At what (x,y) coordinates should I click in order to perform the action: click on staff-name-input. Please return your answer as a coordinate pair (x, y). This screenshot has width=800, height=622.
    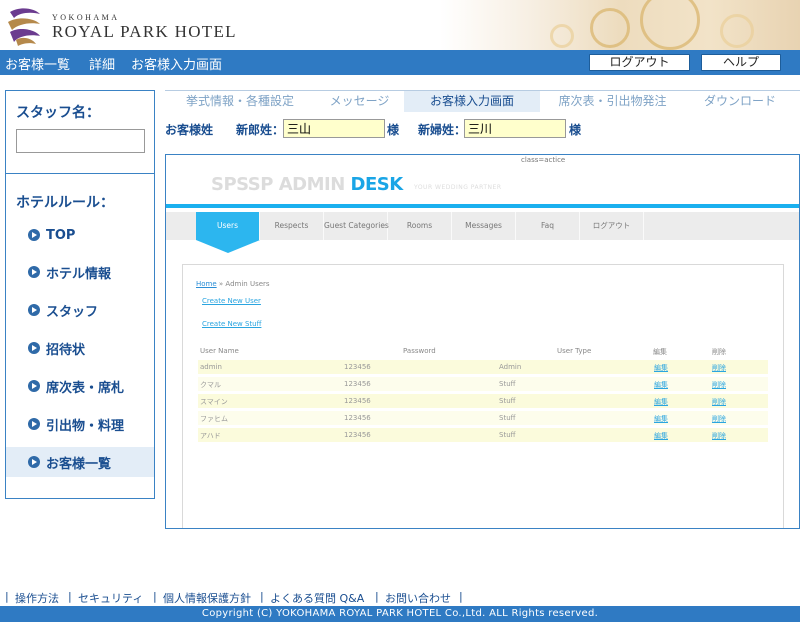
    Looking at the image, I should click on (80, 141).